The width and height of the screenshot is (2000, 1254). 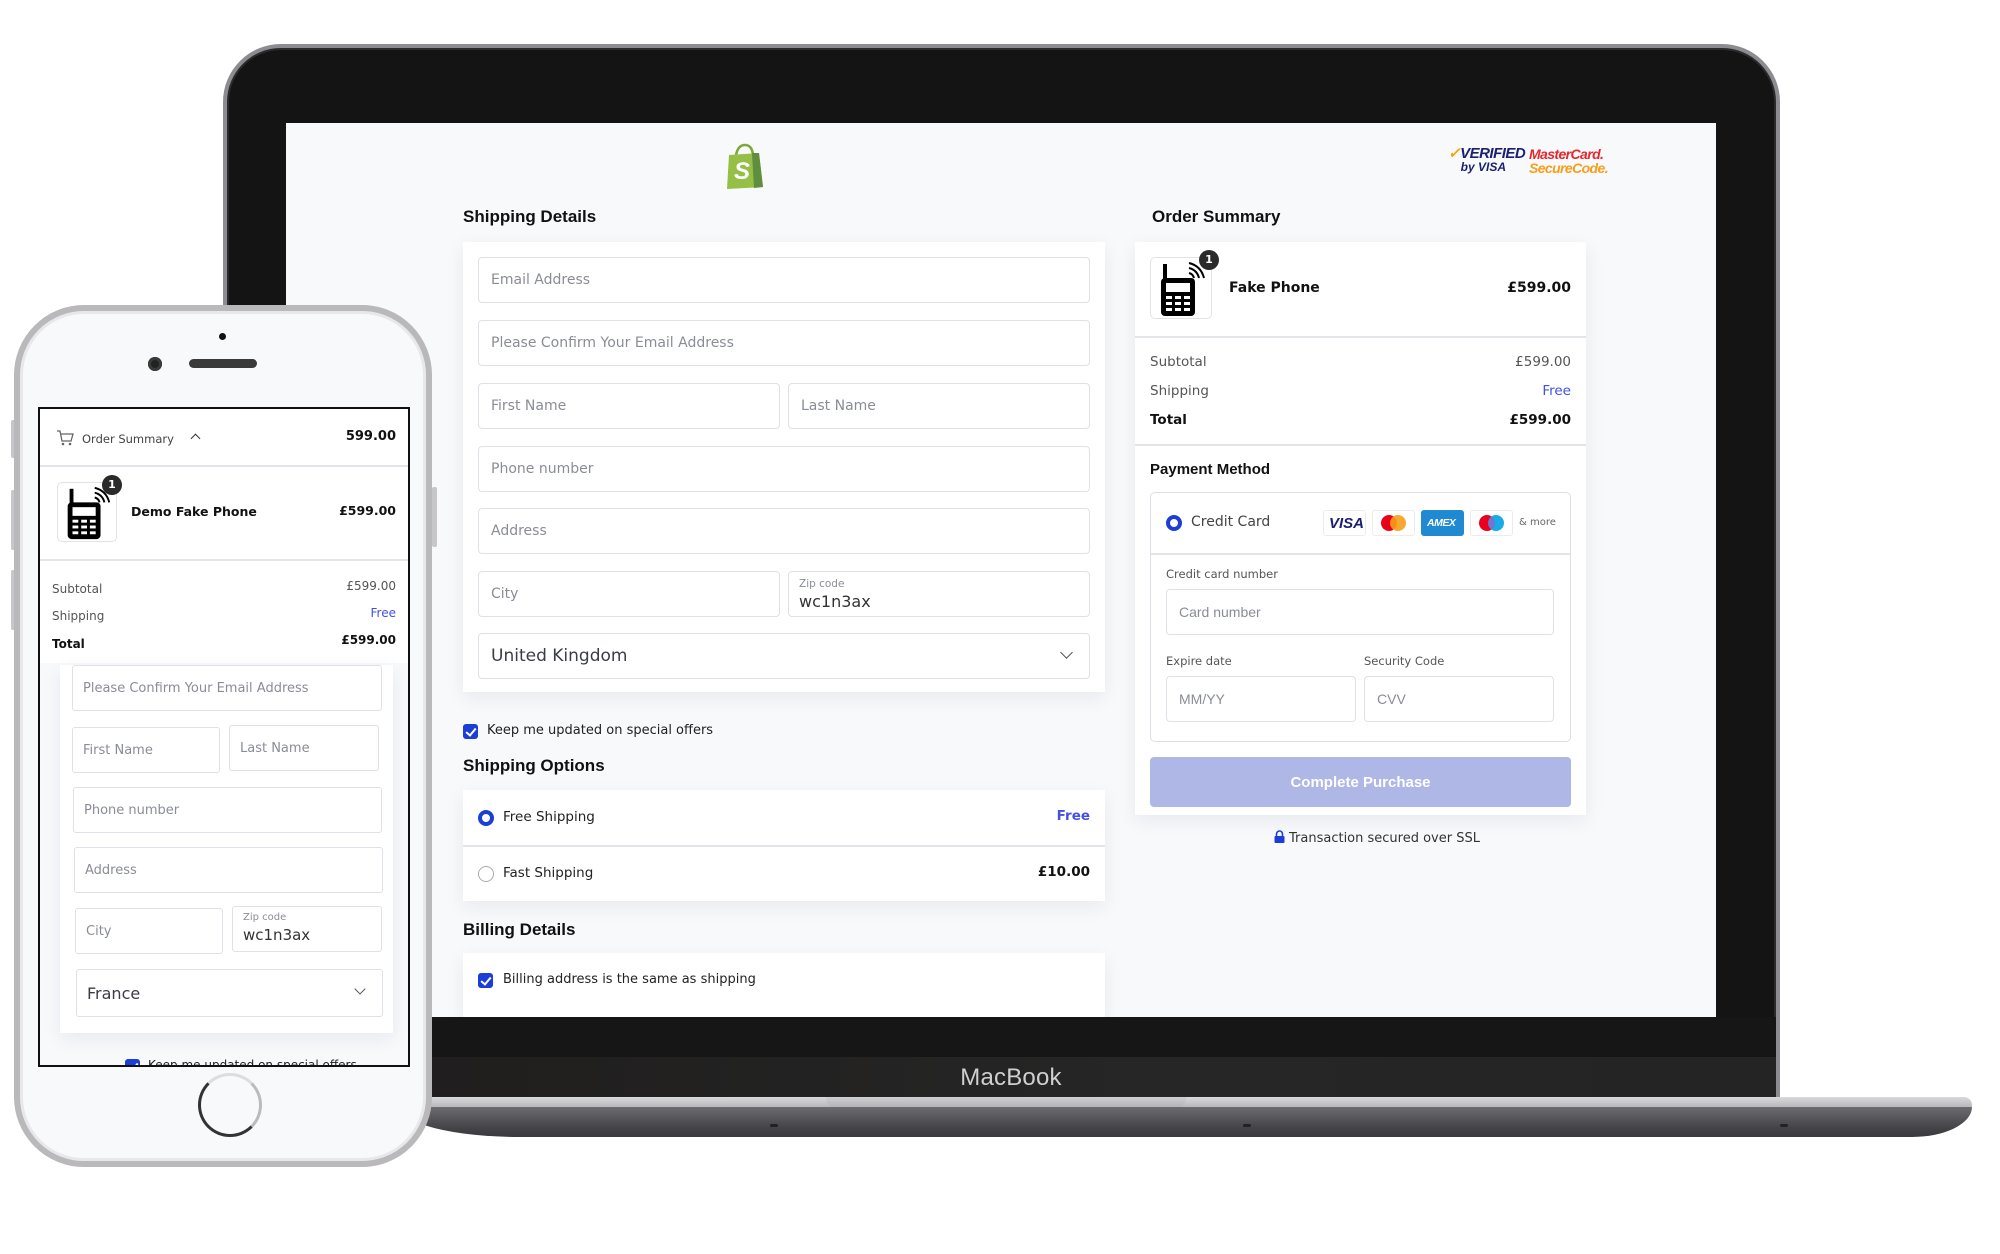 I want to click on shopify-logo-icon: S, so click(x=745, y=166).